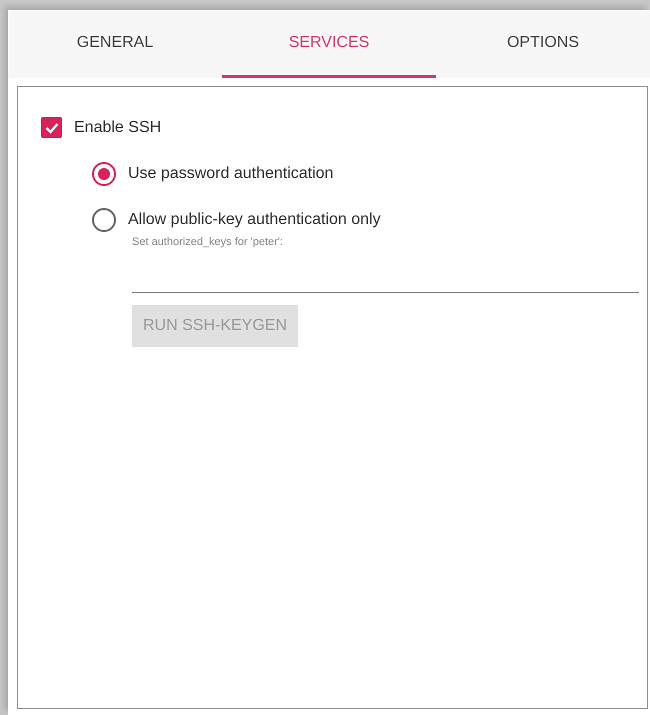 The width and height of the screenshot is (650, 715). I want to click on checkbox, so click(51, 127).